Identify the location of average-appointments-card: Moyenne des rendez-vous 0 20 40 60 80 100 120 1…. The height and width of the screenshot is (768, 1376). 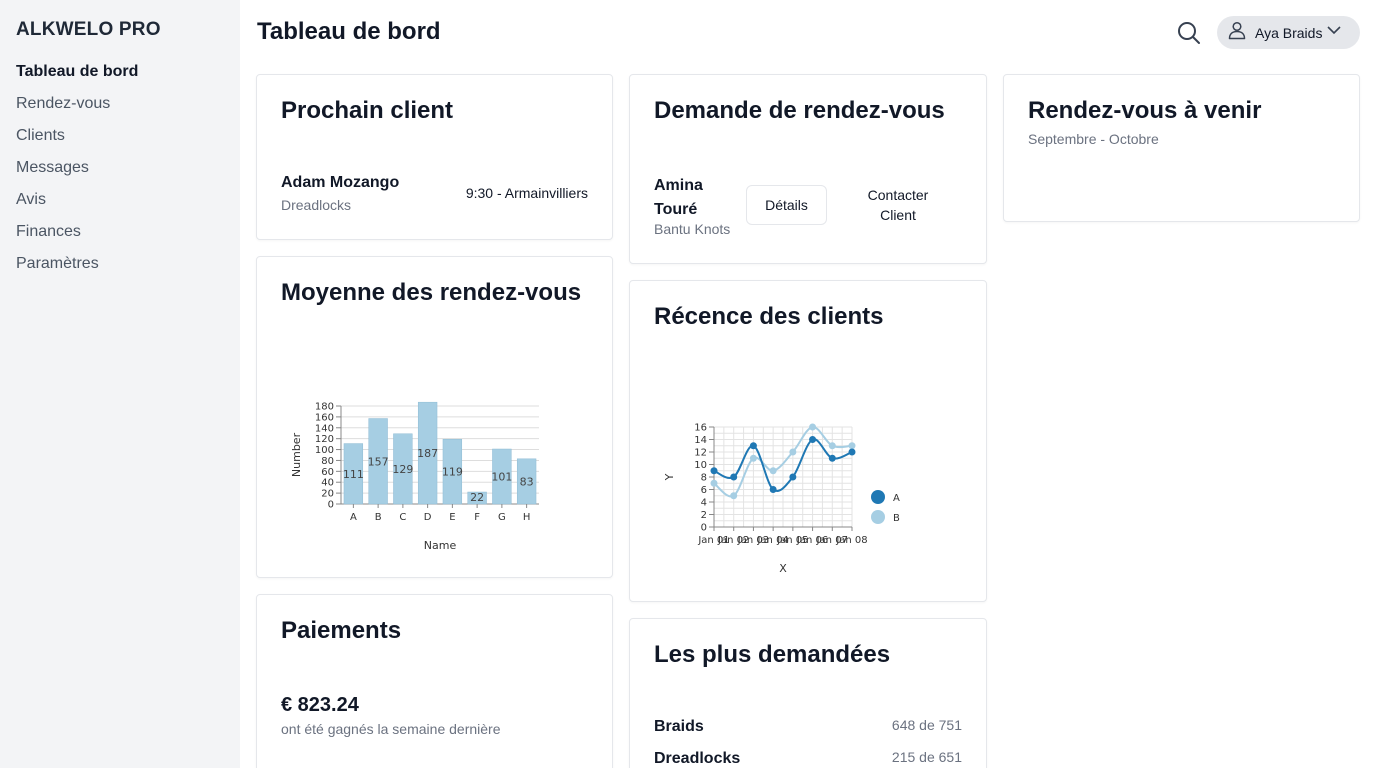
(434, 417).